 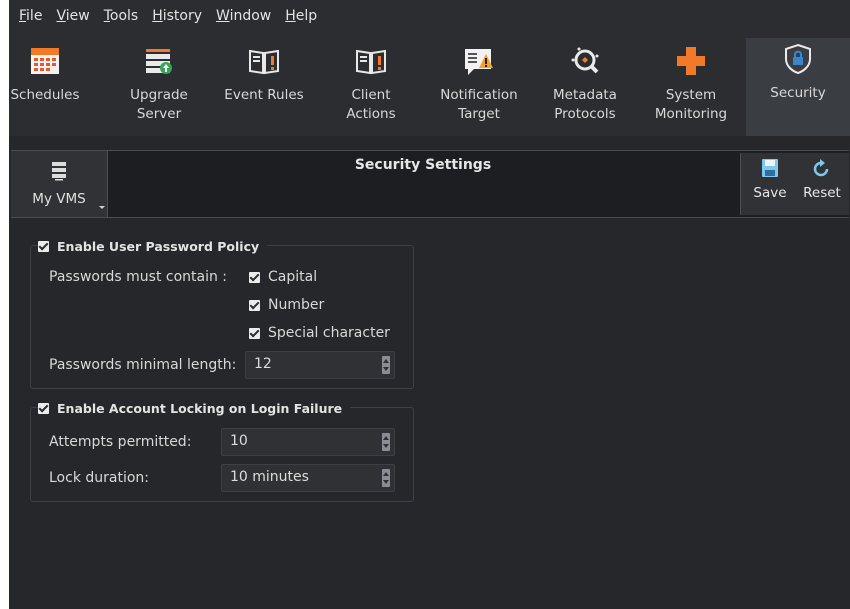 I want to click on menu-file: File, so click(x=30, y=16).